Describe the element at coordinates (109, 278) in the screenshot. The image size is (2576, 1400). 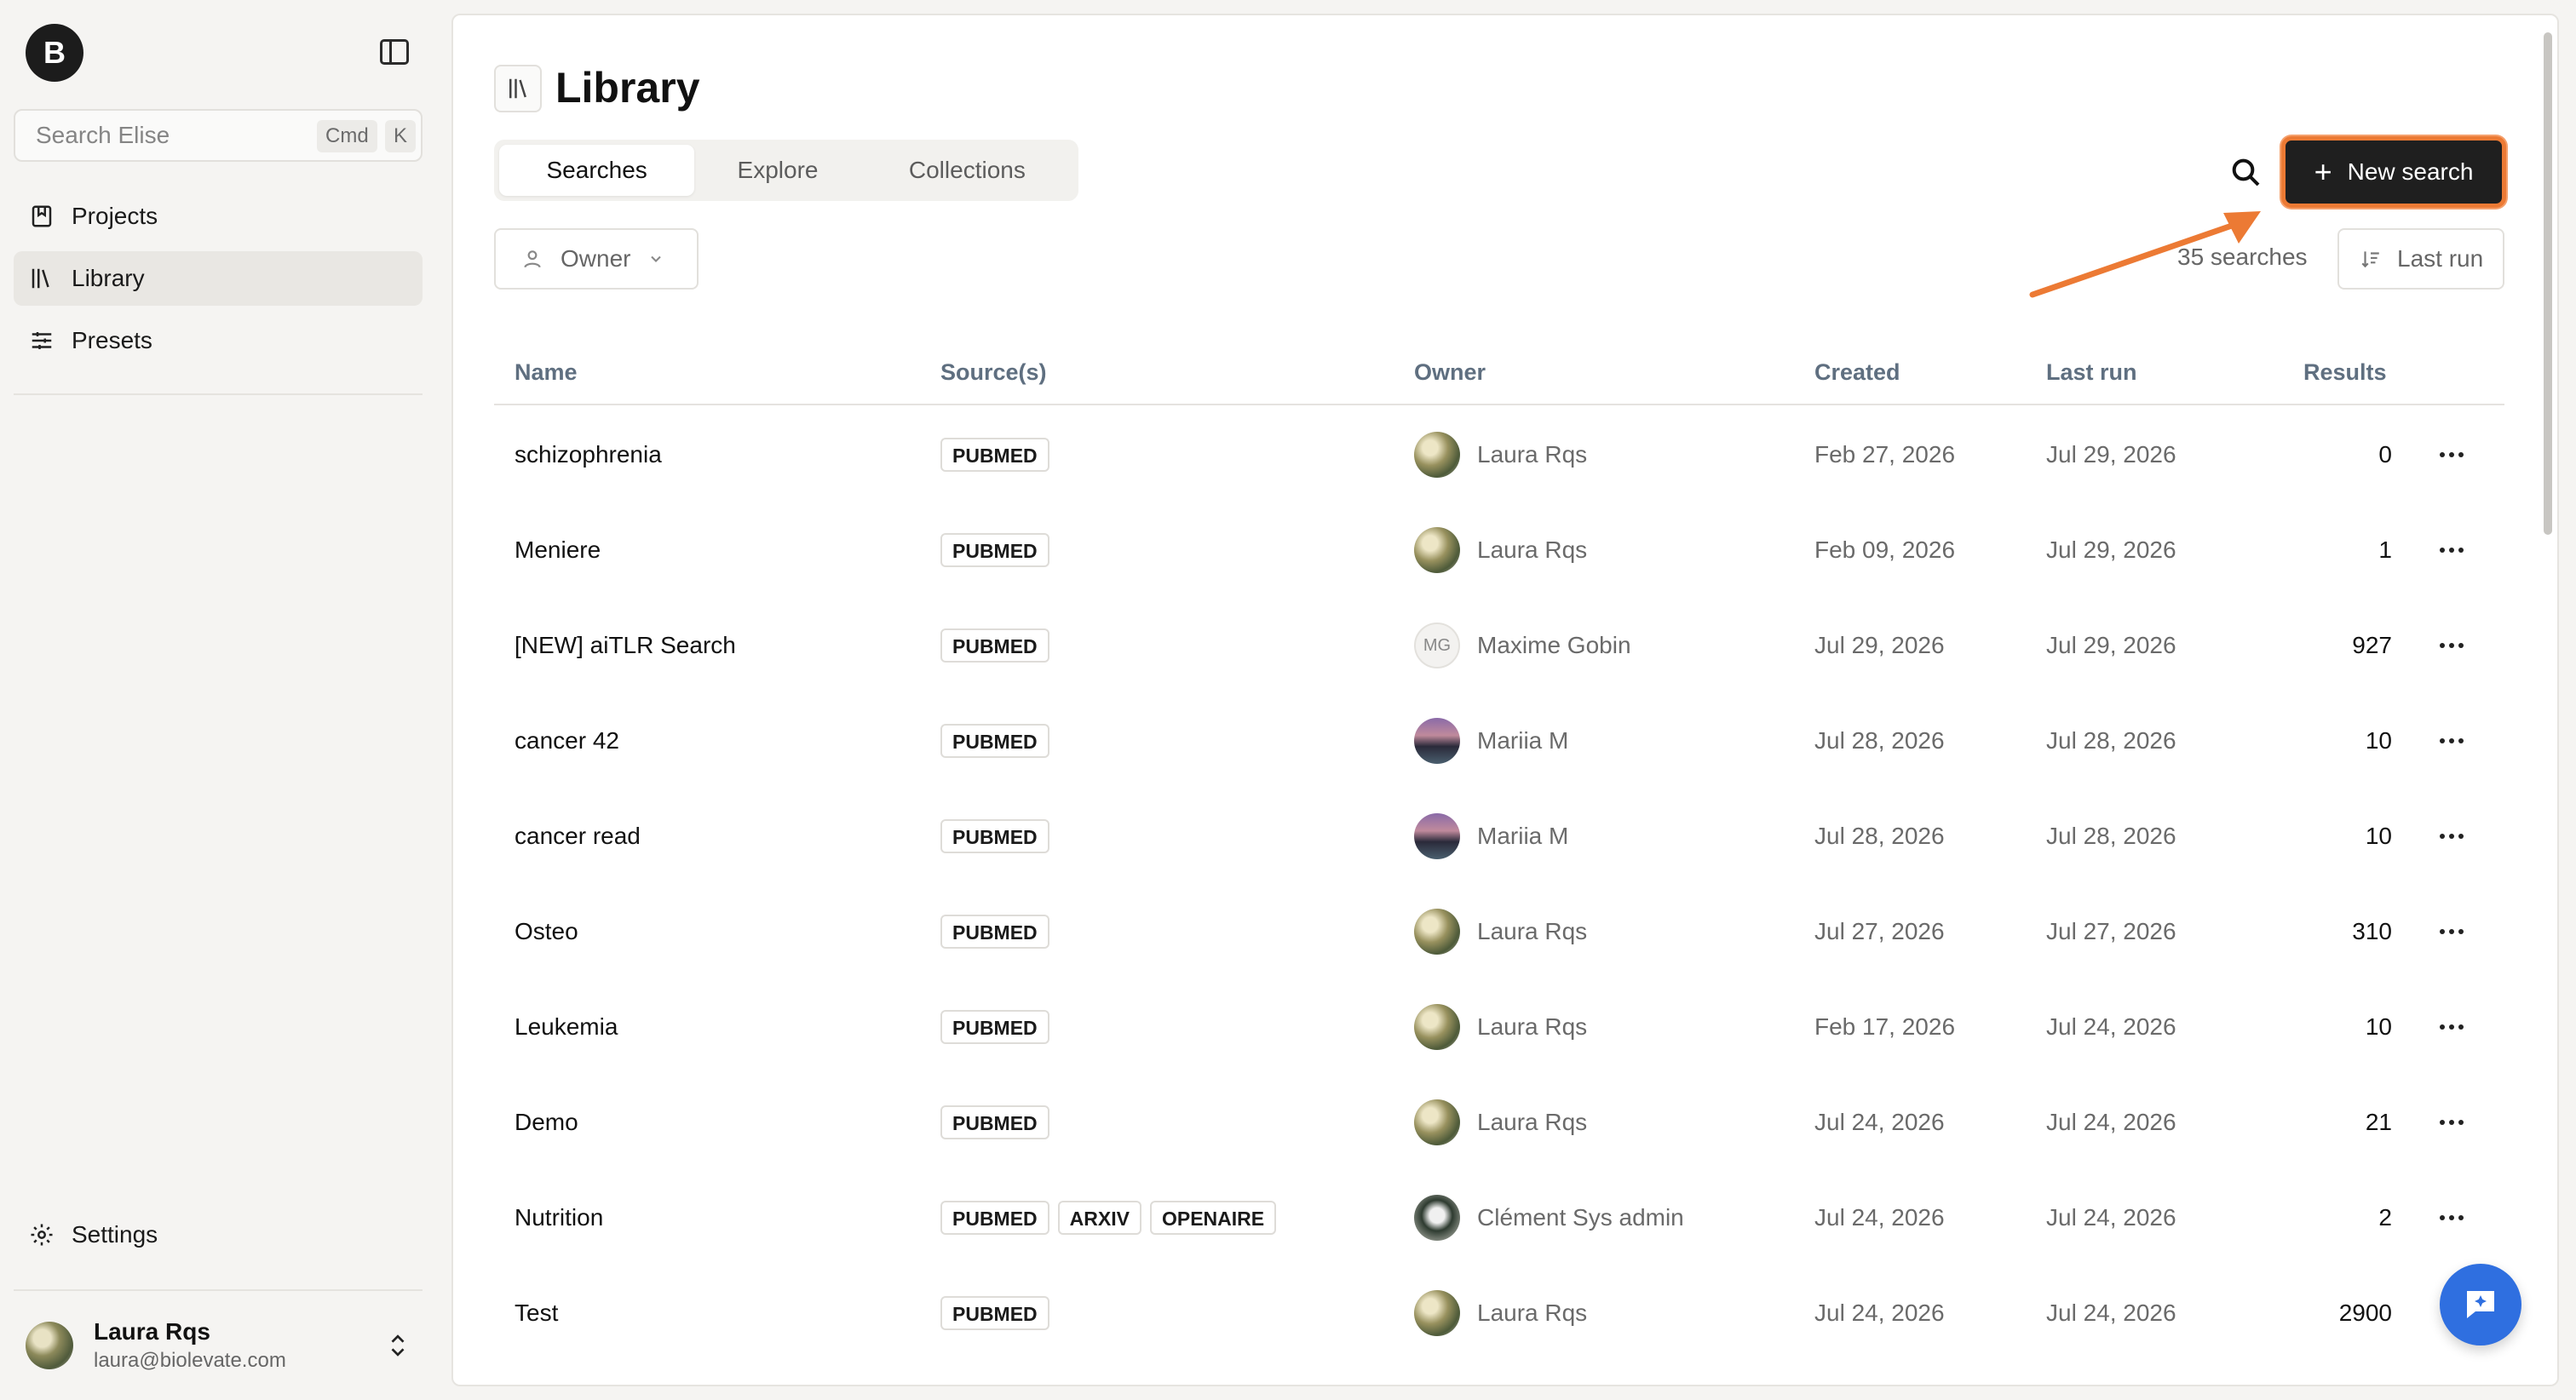
I see `sidebar-item-label: Library` at that location.